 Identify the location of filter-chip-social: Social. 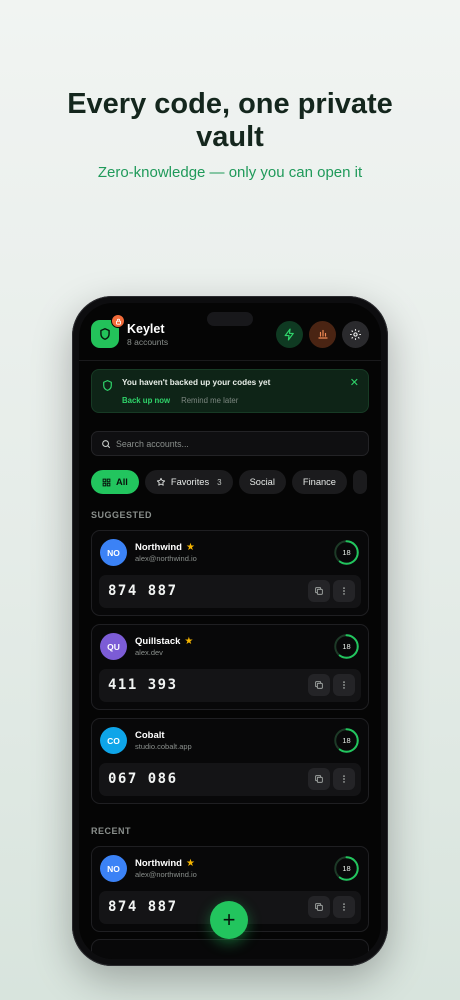
(262, 482).